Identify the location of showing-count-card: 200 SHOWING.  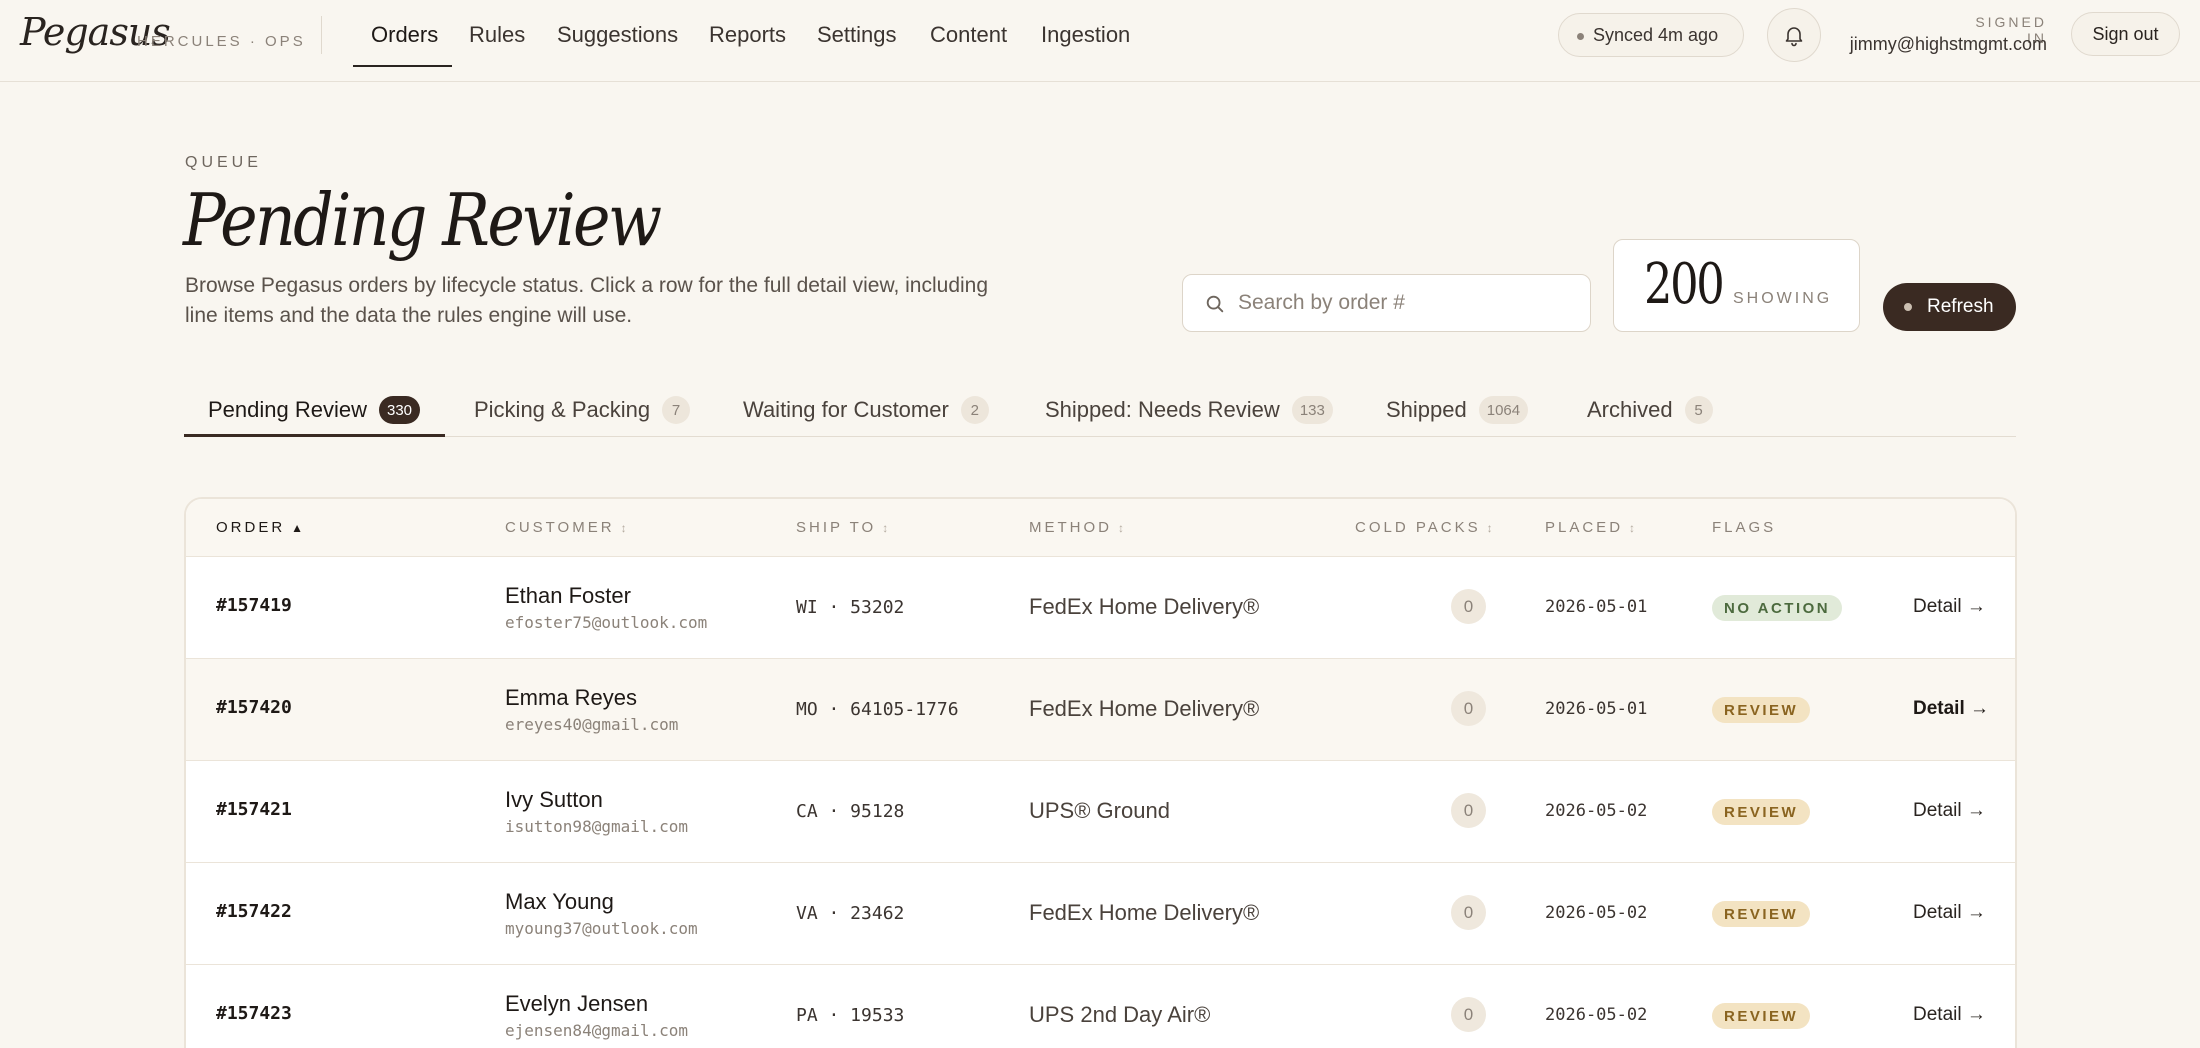
(1736, 285).